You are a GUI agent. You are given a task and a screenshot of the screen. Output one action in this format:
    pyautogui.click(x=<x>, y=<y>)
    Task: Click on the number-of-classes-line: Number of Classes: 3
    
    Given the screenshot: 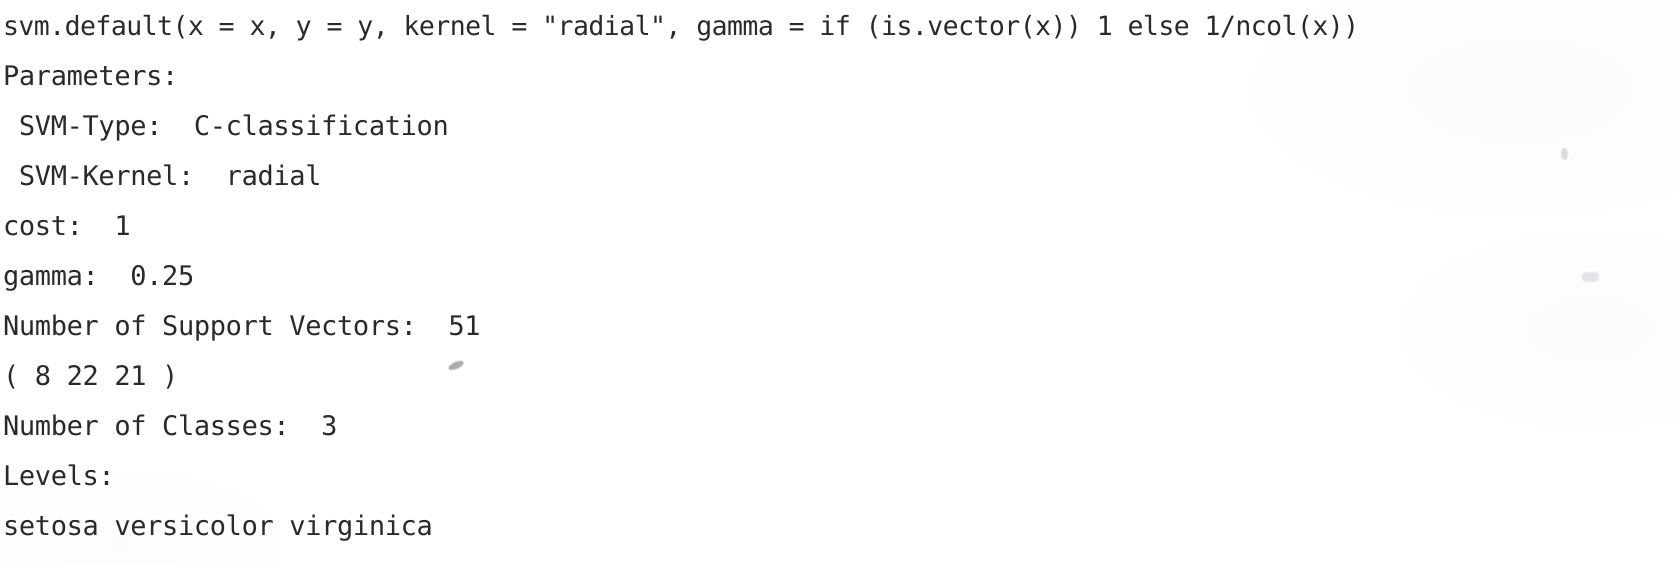 What is the action you would take?
    pyautogui.click(x=841, y=427)
    